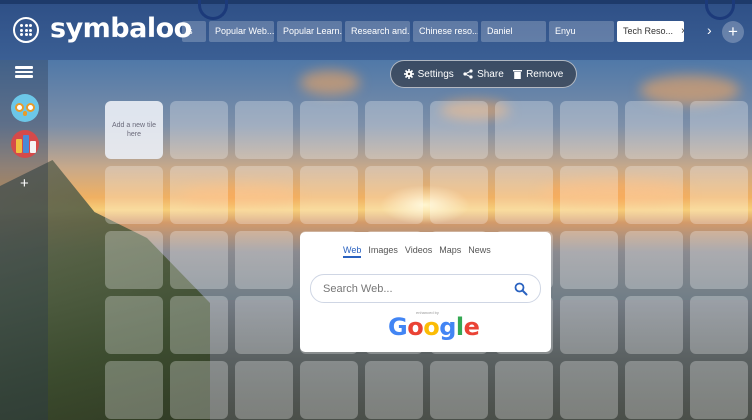 This screenshot has width=752, height=420. What do you see at coordinates (521, 289) in the screenshot?
I see `search-icon` at bounding box center [521, 289].